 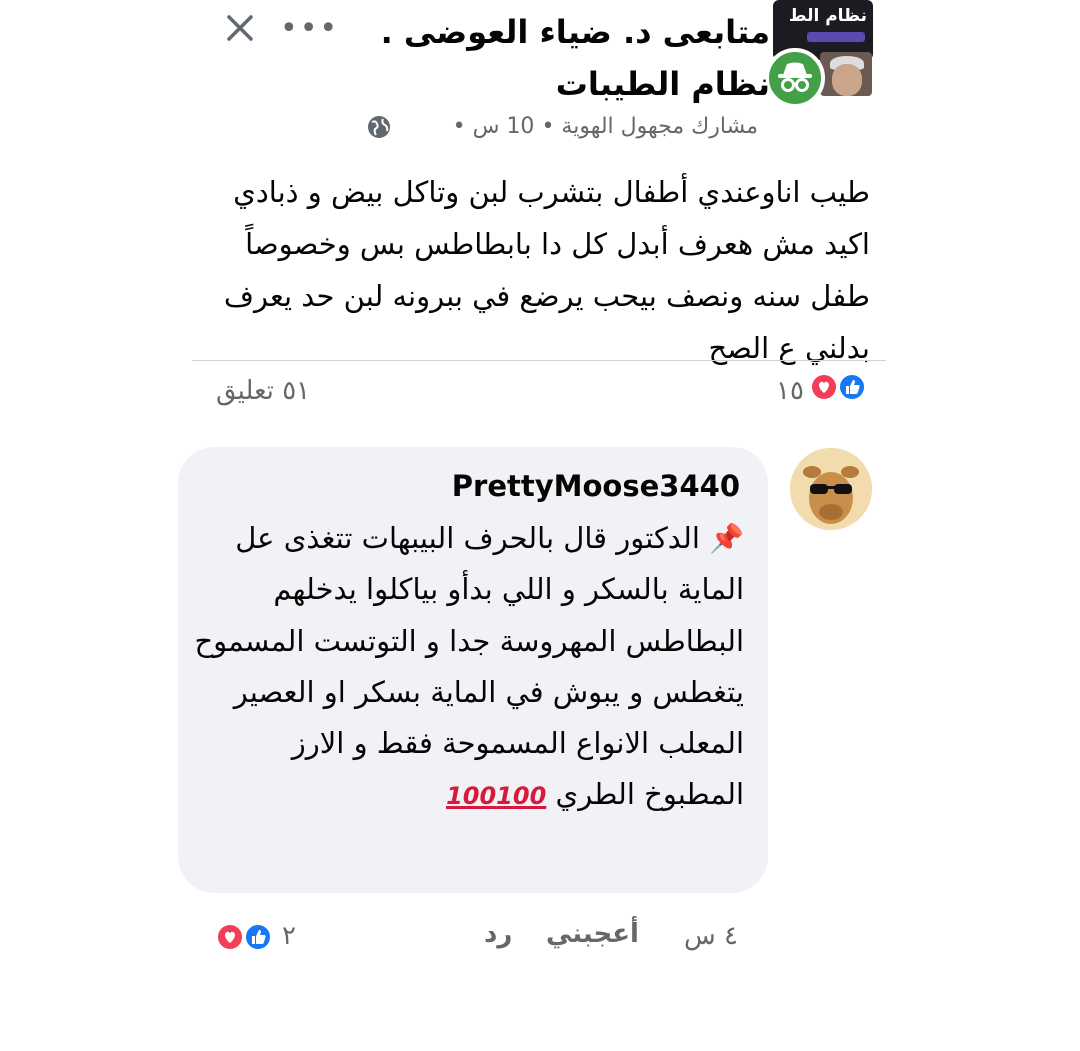 I want to click on commenter-avatar, so click(x=831, y=489).